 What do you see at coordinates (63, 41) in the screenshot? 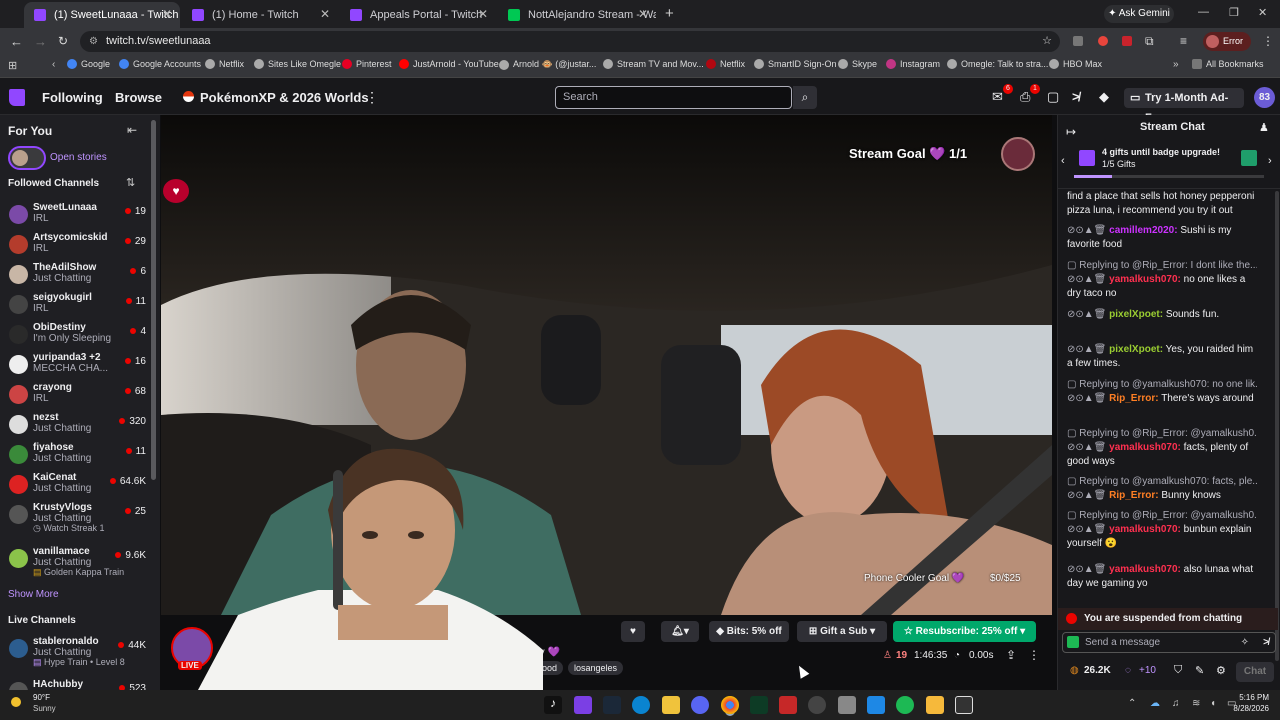
I see `reload-icon: ↻` at bounding box center [63, 41].